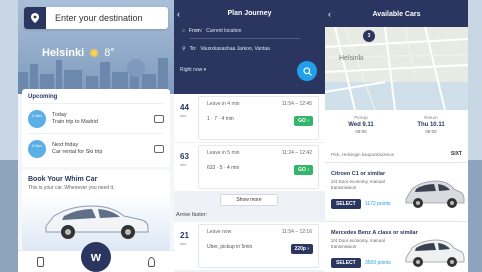 This screenshot has height=272, width=482. Describe the element at coordinates (219, 232) in the screenshot. I see `trip-leave-time: Leave now` at that location.